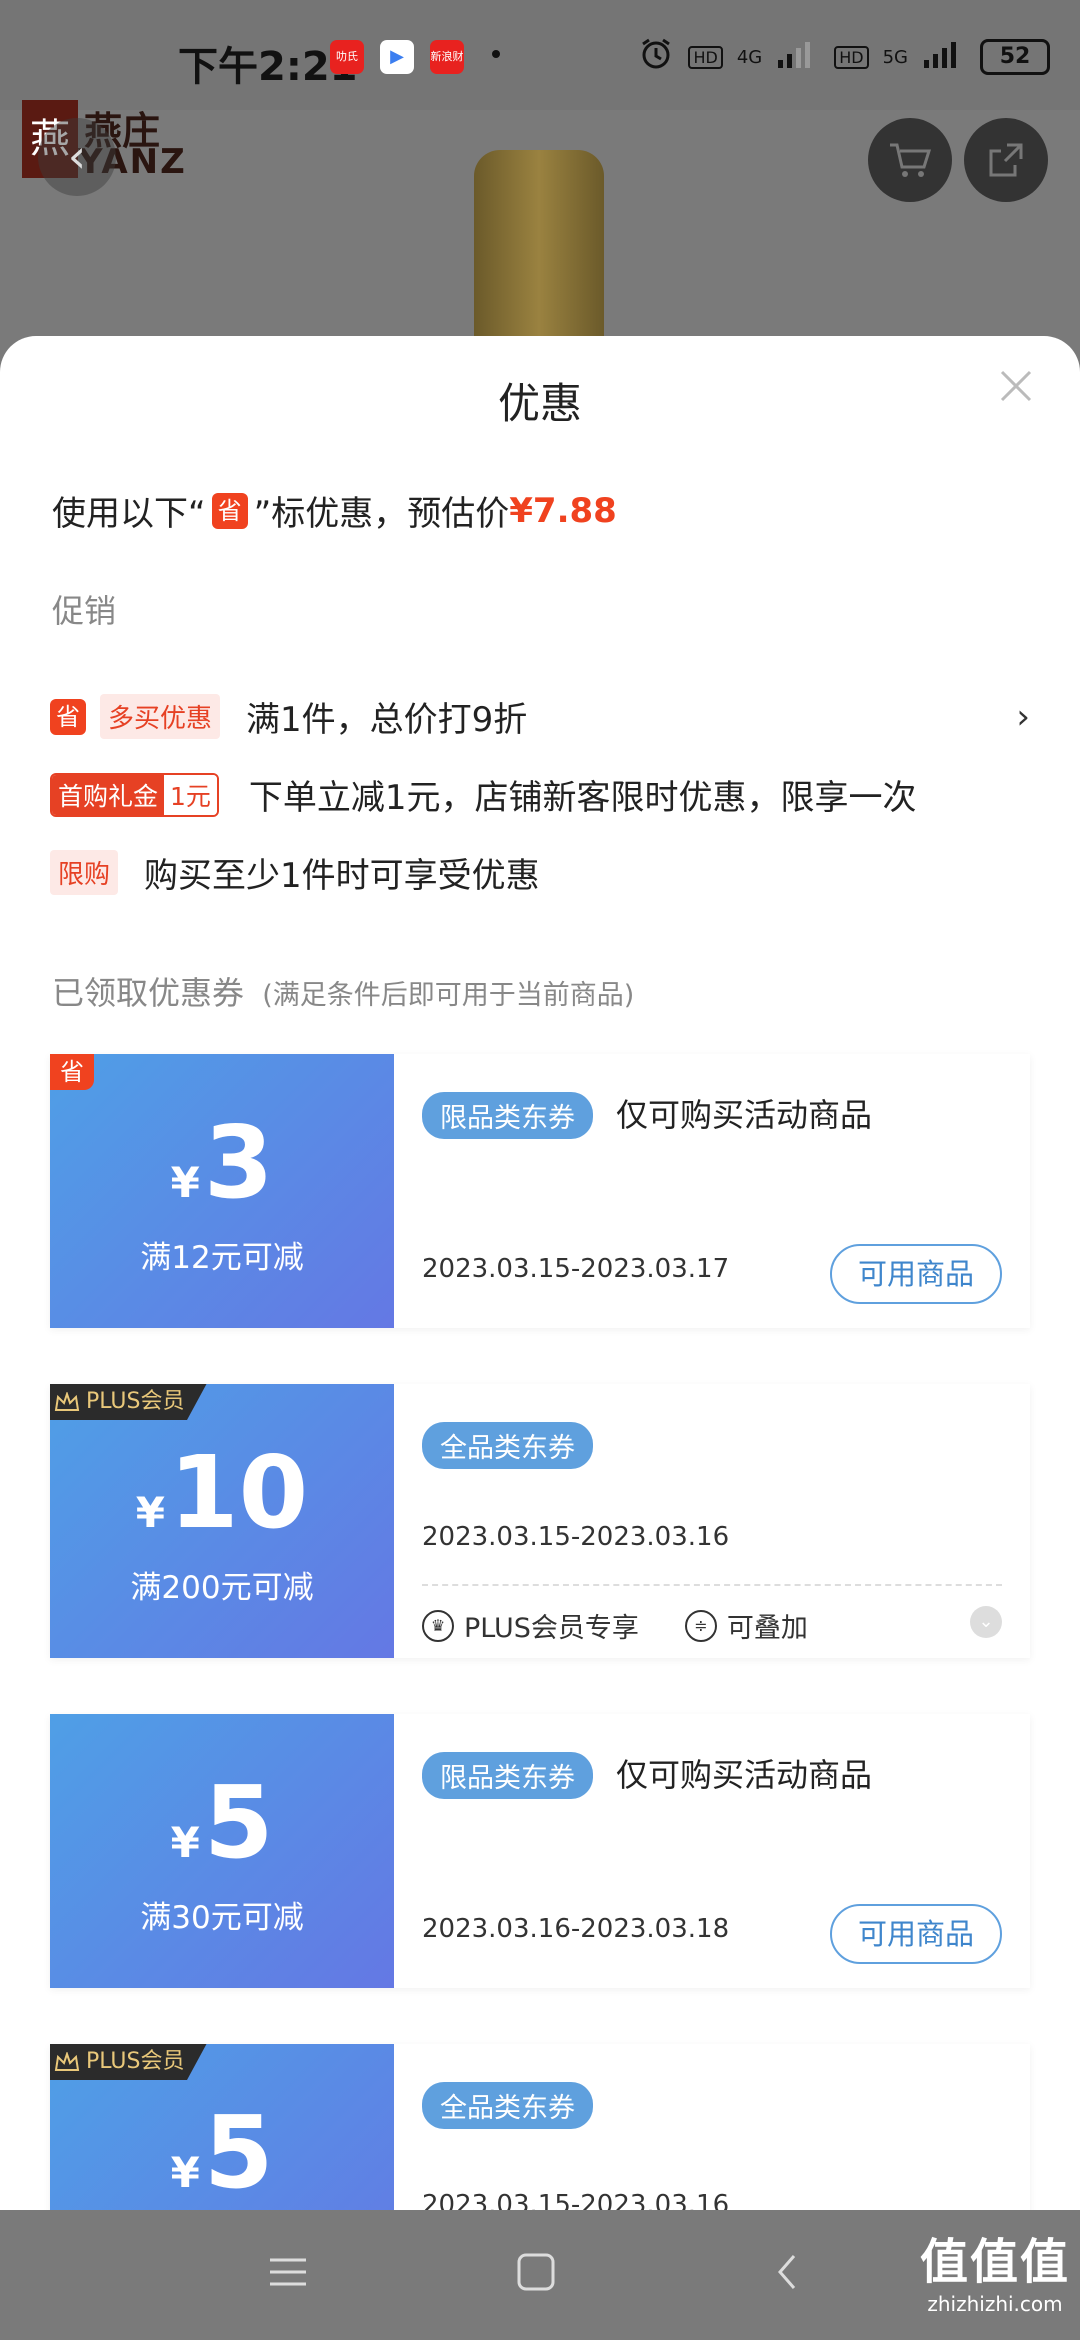 This screenshot has height=2340, width=1080. Describe the element at coordinates (496, 54) in the screenshot. I see `more-dot-icon` at that location.